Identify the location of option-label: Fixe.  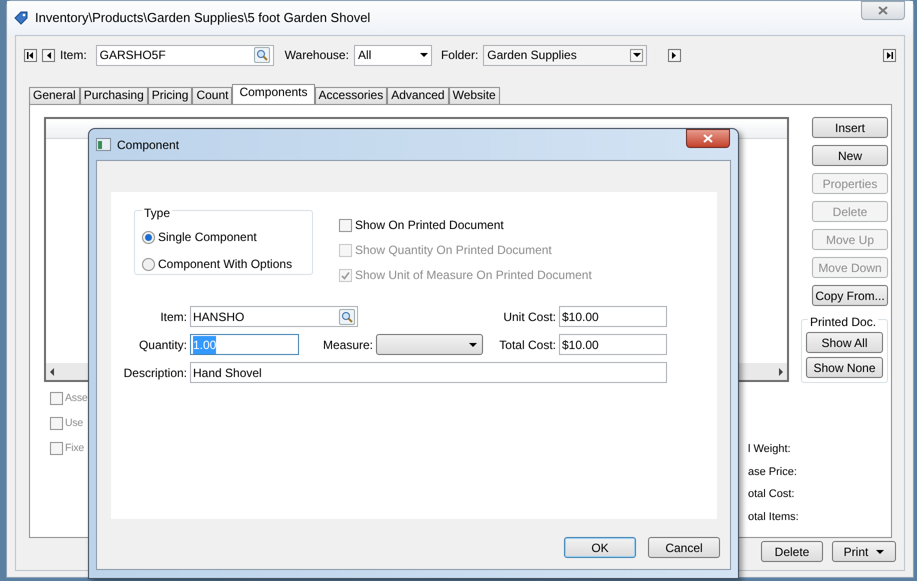
(74, 448).